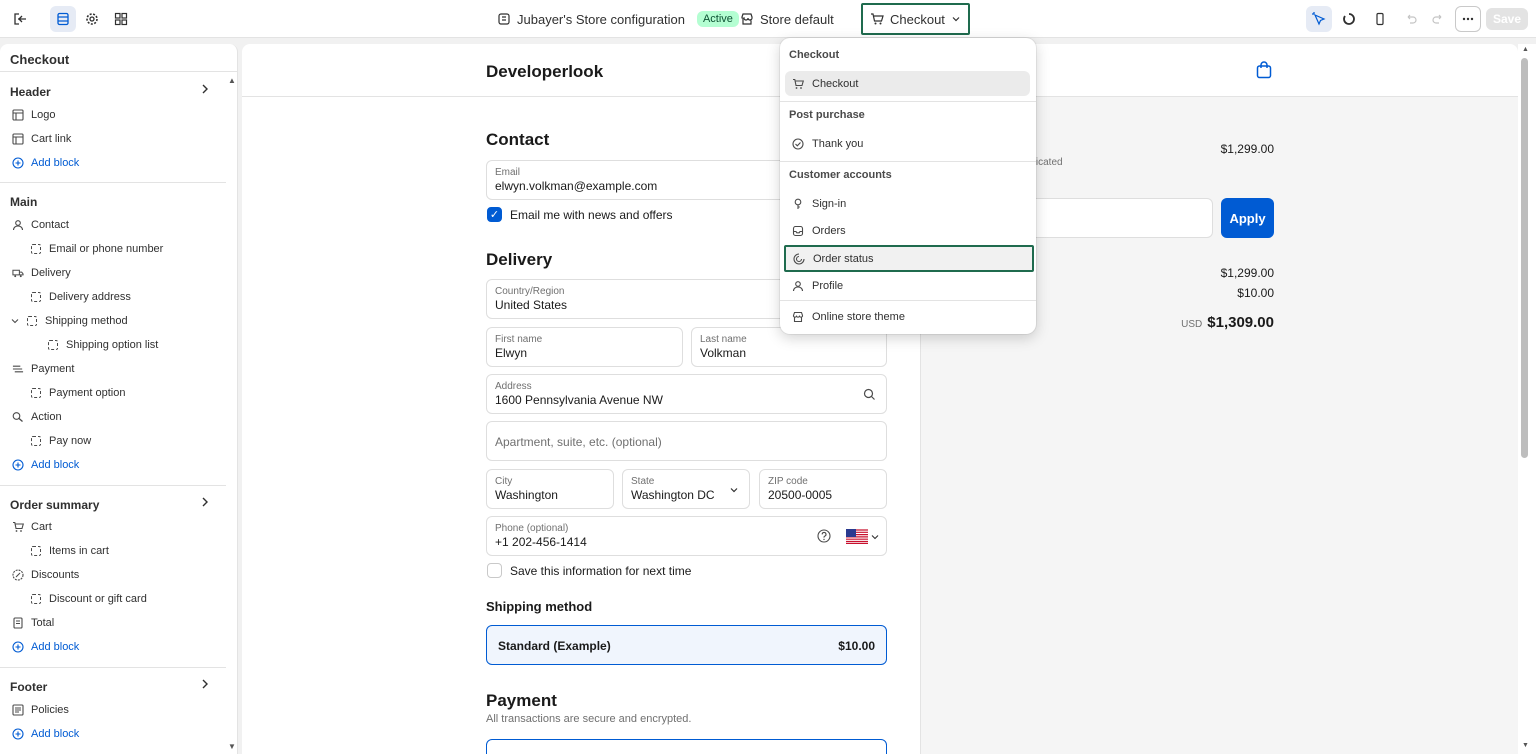  What do you see at coordinates (88, 599) in the screenshot?
I see `block-discount-or-gift-card: Discount or gift card` at bounding box center [88, 599].